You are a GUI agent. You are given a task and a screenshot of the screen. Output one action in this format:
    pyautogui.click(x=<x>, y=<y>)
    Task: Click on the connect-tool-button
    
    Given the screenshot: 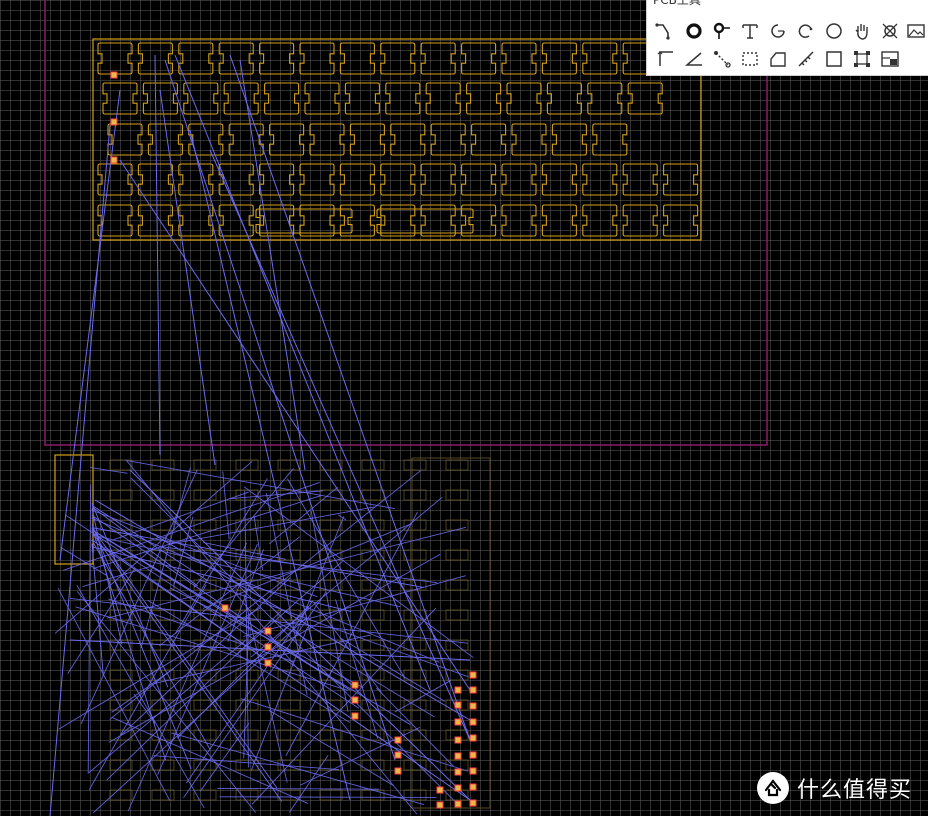 What is the action you would take?
    pyautogui.click(x=722, y=59)
    